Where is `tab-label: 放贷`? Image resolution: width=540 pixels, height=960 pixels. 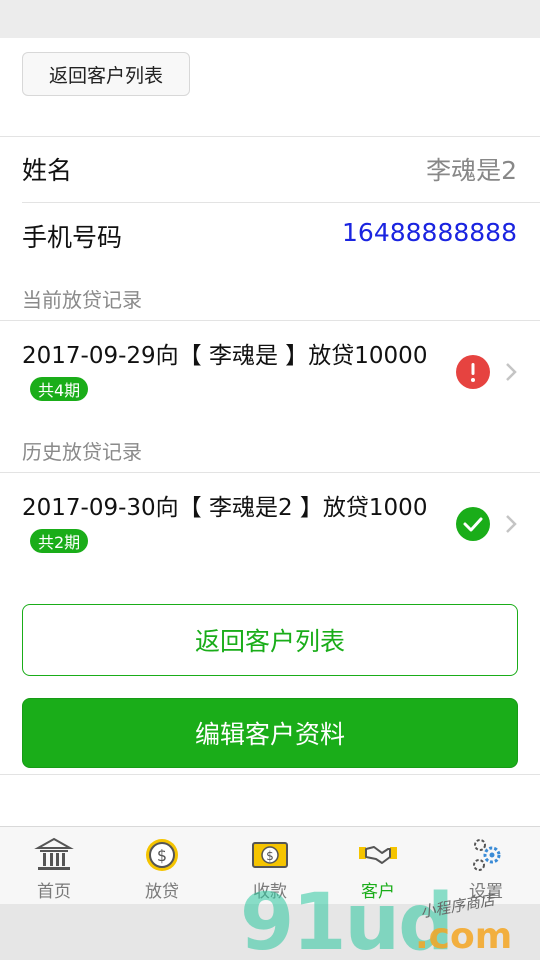
tab-label: 放贷 is located at coordinates (162, 892).